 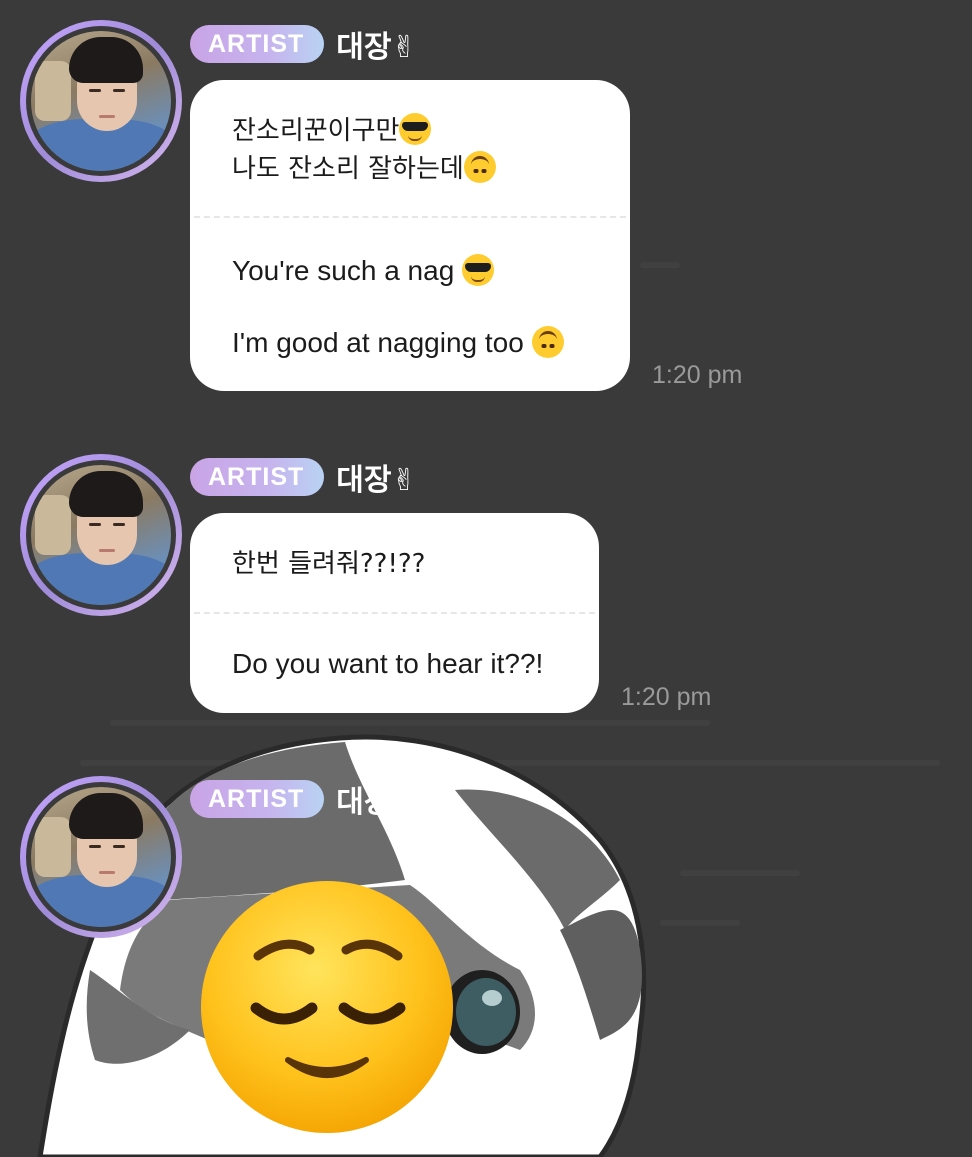 What do you see at coordinates (410, 290) in the screenshot?
I see `english-translation: You're such a nag` at bounding box center [410, 290].